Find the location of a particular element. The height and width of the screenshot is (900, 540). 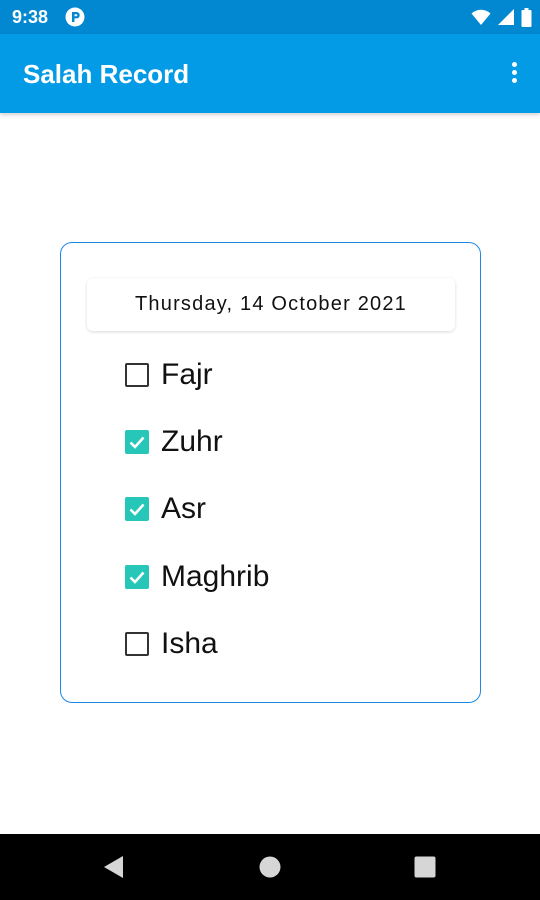

prayer-row-asr: Asr is located at coordinates (165, 509).